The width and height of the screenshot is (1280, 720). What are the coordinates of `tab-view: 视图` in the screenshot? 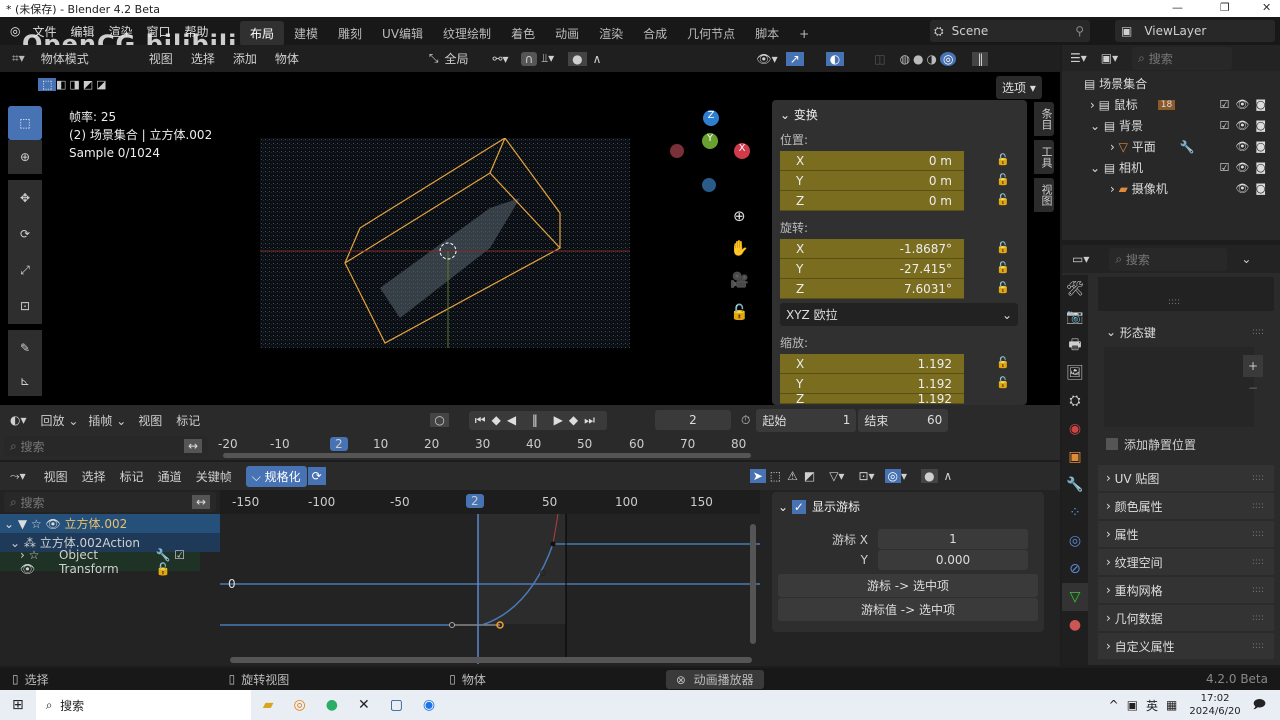 It's located at (1044, 195).